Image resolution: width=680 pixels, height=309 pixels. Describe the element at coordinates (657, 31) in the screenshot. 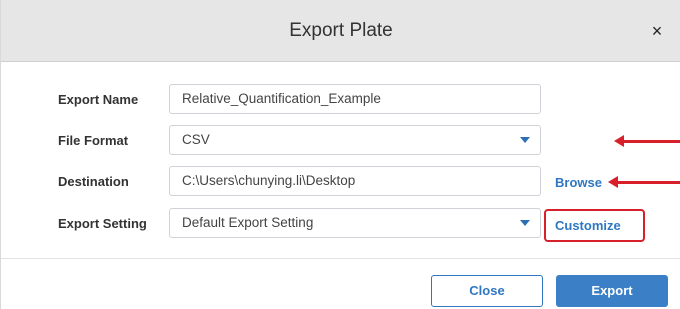

I see `close-icon: ×` at that location.